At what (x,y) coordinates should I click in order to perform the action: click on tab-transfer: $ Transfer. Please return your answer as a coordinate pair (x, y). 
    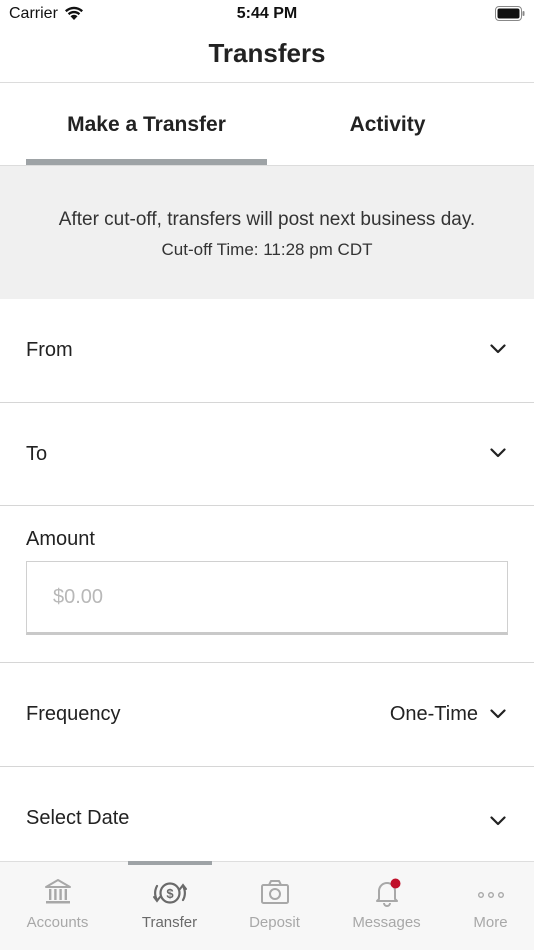
    Looking at the image, I should click on (169, 906).